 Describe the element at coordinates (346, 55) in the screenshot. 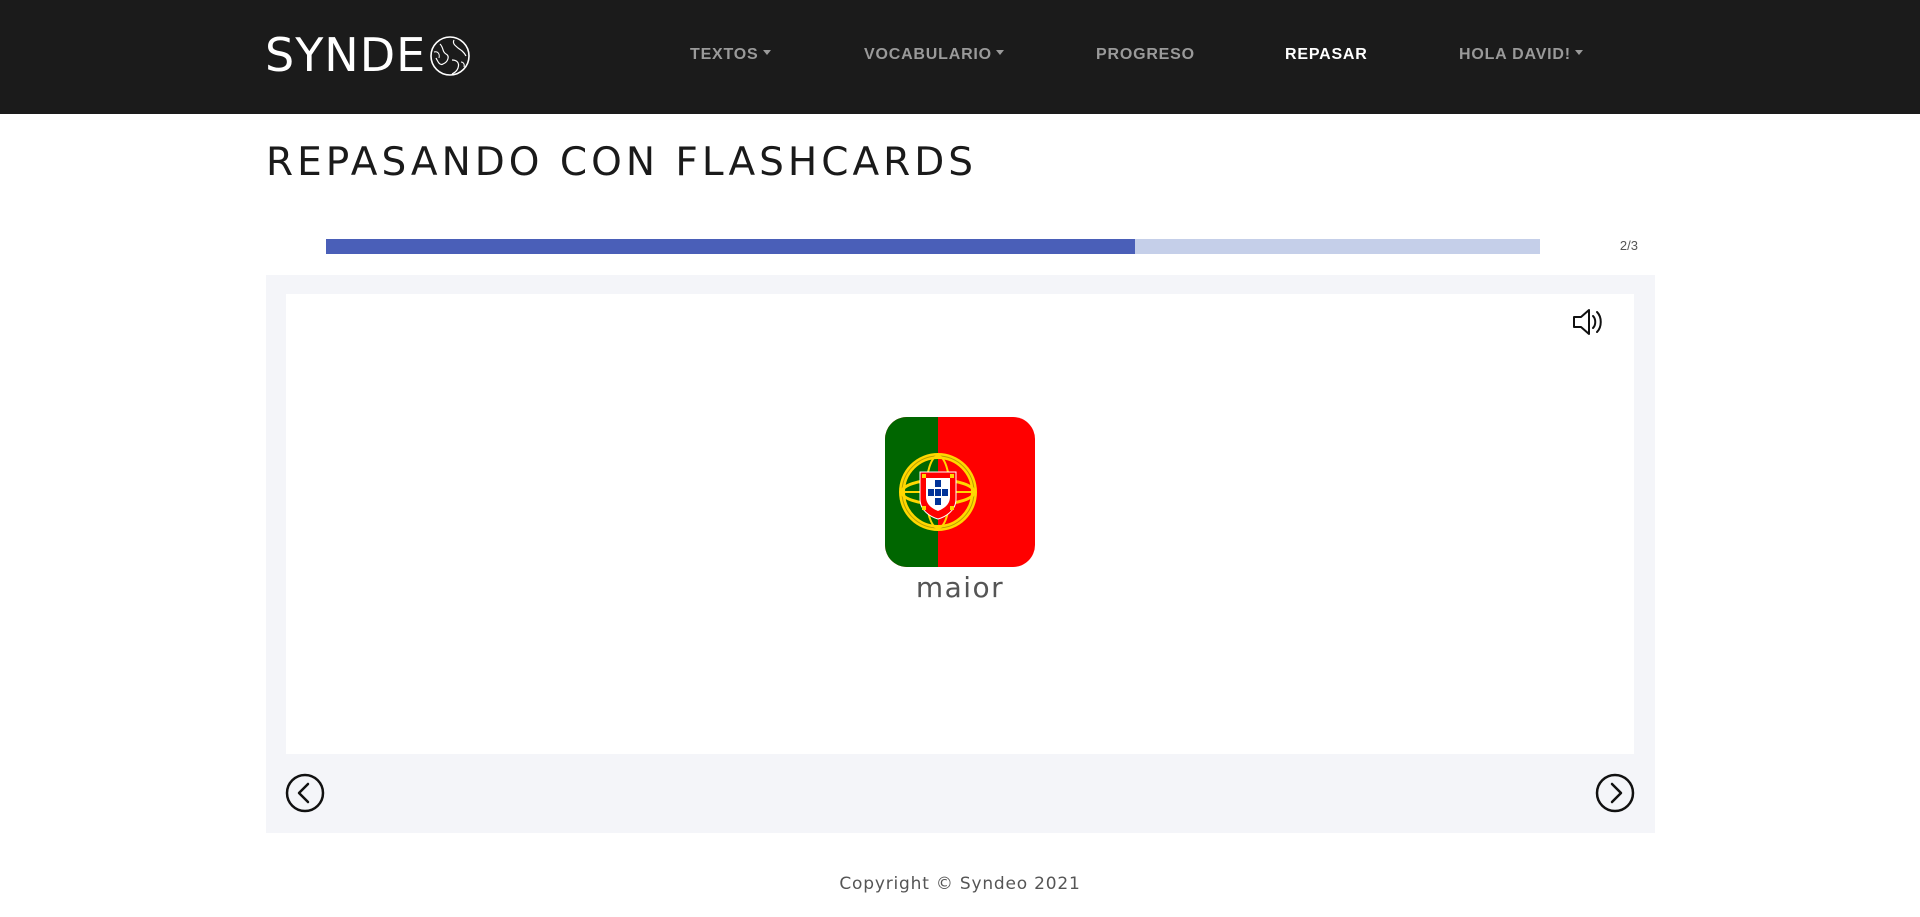

I see `logo-text: SYNDE` at that location.